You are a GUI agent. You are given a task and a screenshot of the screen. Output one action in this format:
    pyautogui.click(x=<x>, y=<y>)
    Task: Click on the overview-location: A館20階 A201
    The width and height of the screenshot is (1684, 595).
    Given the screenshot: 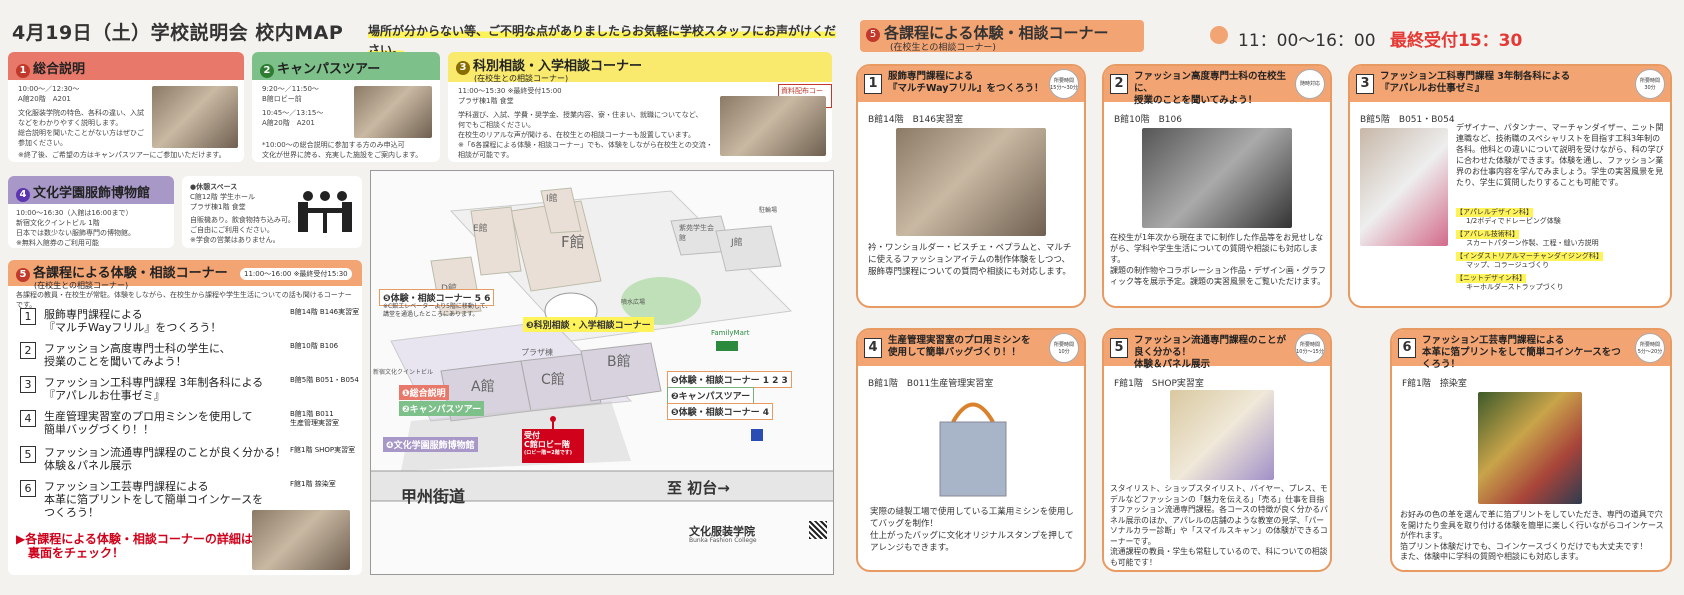 What is the action you would take?
    pyautogui.click(x=44, y=99)
    